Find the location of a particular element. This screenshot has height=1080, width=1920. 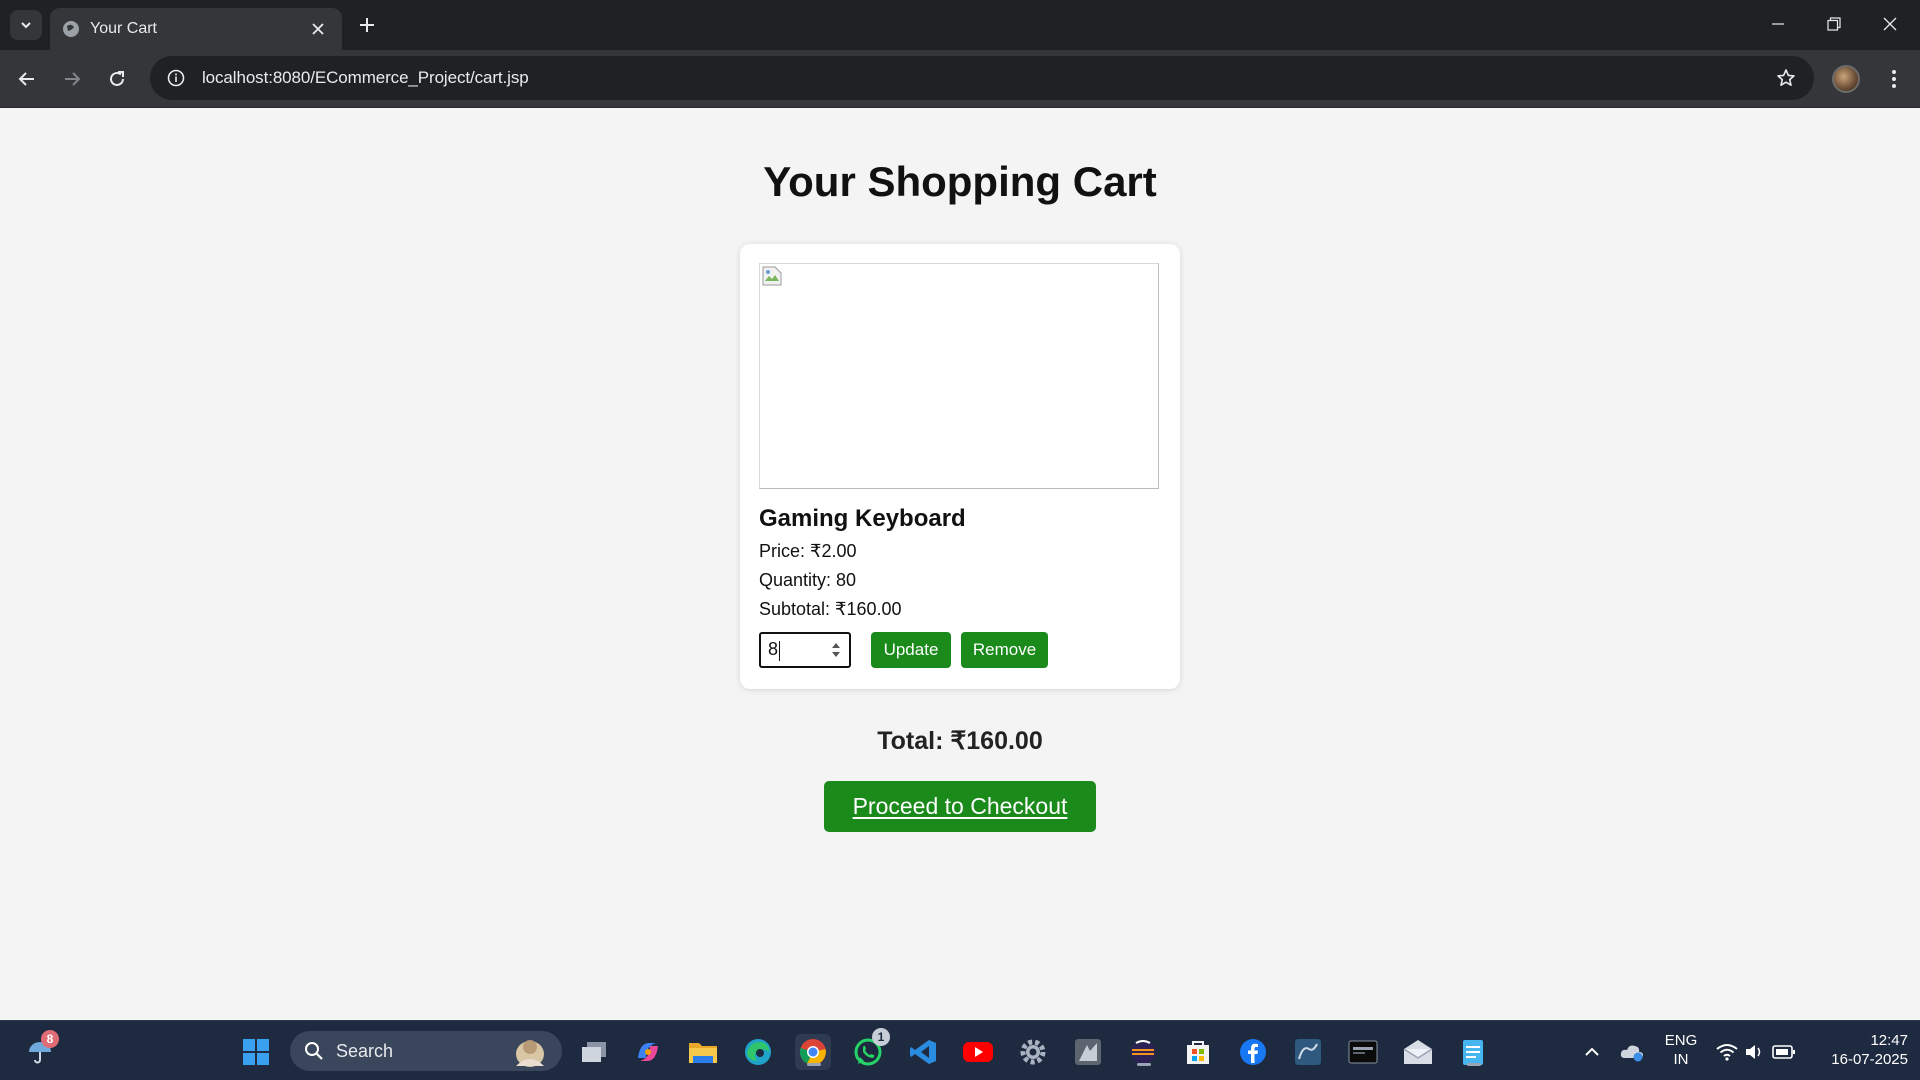

tab-title: Your Cart is located at coordinates (123, 28).